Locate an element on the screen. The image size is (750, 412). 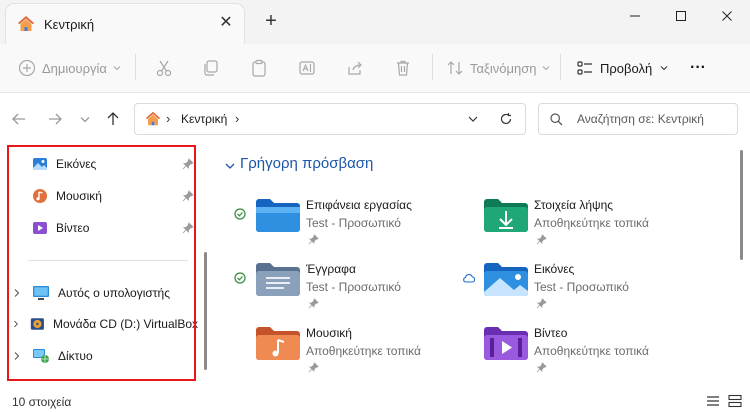
item-name: Στοιχεία λήψης is located at coordinates (574, 205).